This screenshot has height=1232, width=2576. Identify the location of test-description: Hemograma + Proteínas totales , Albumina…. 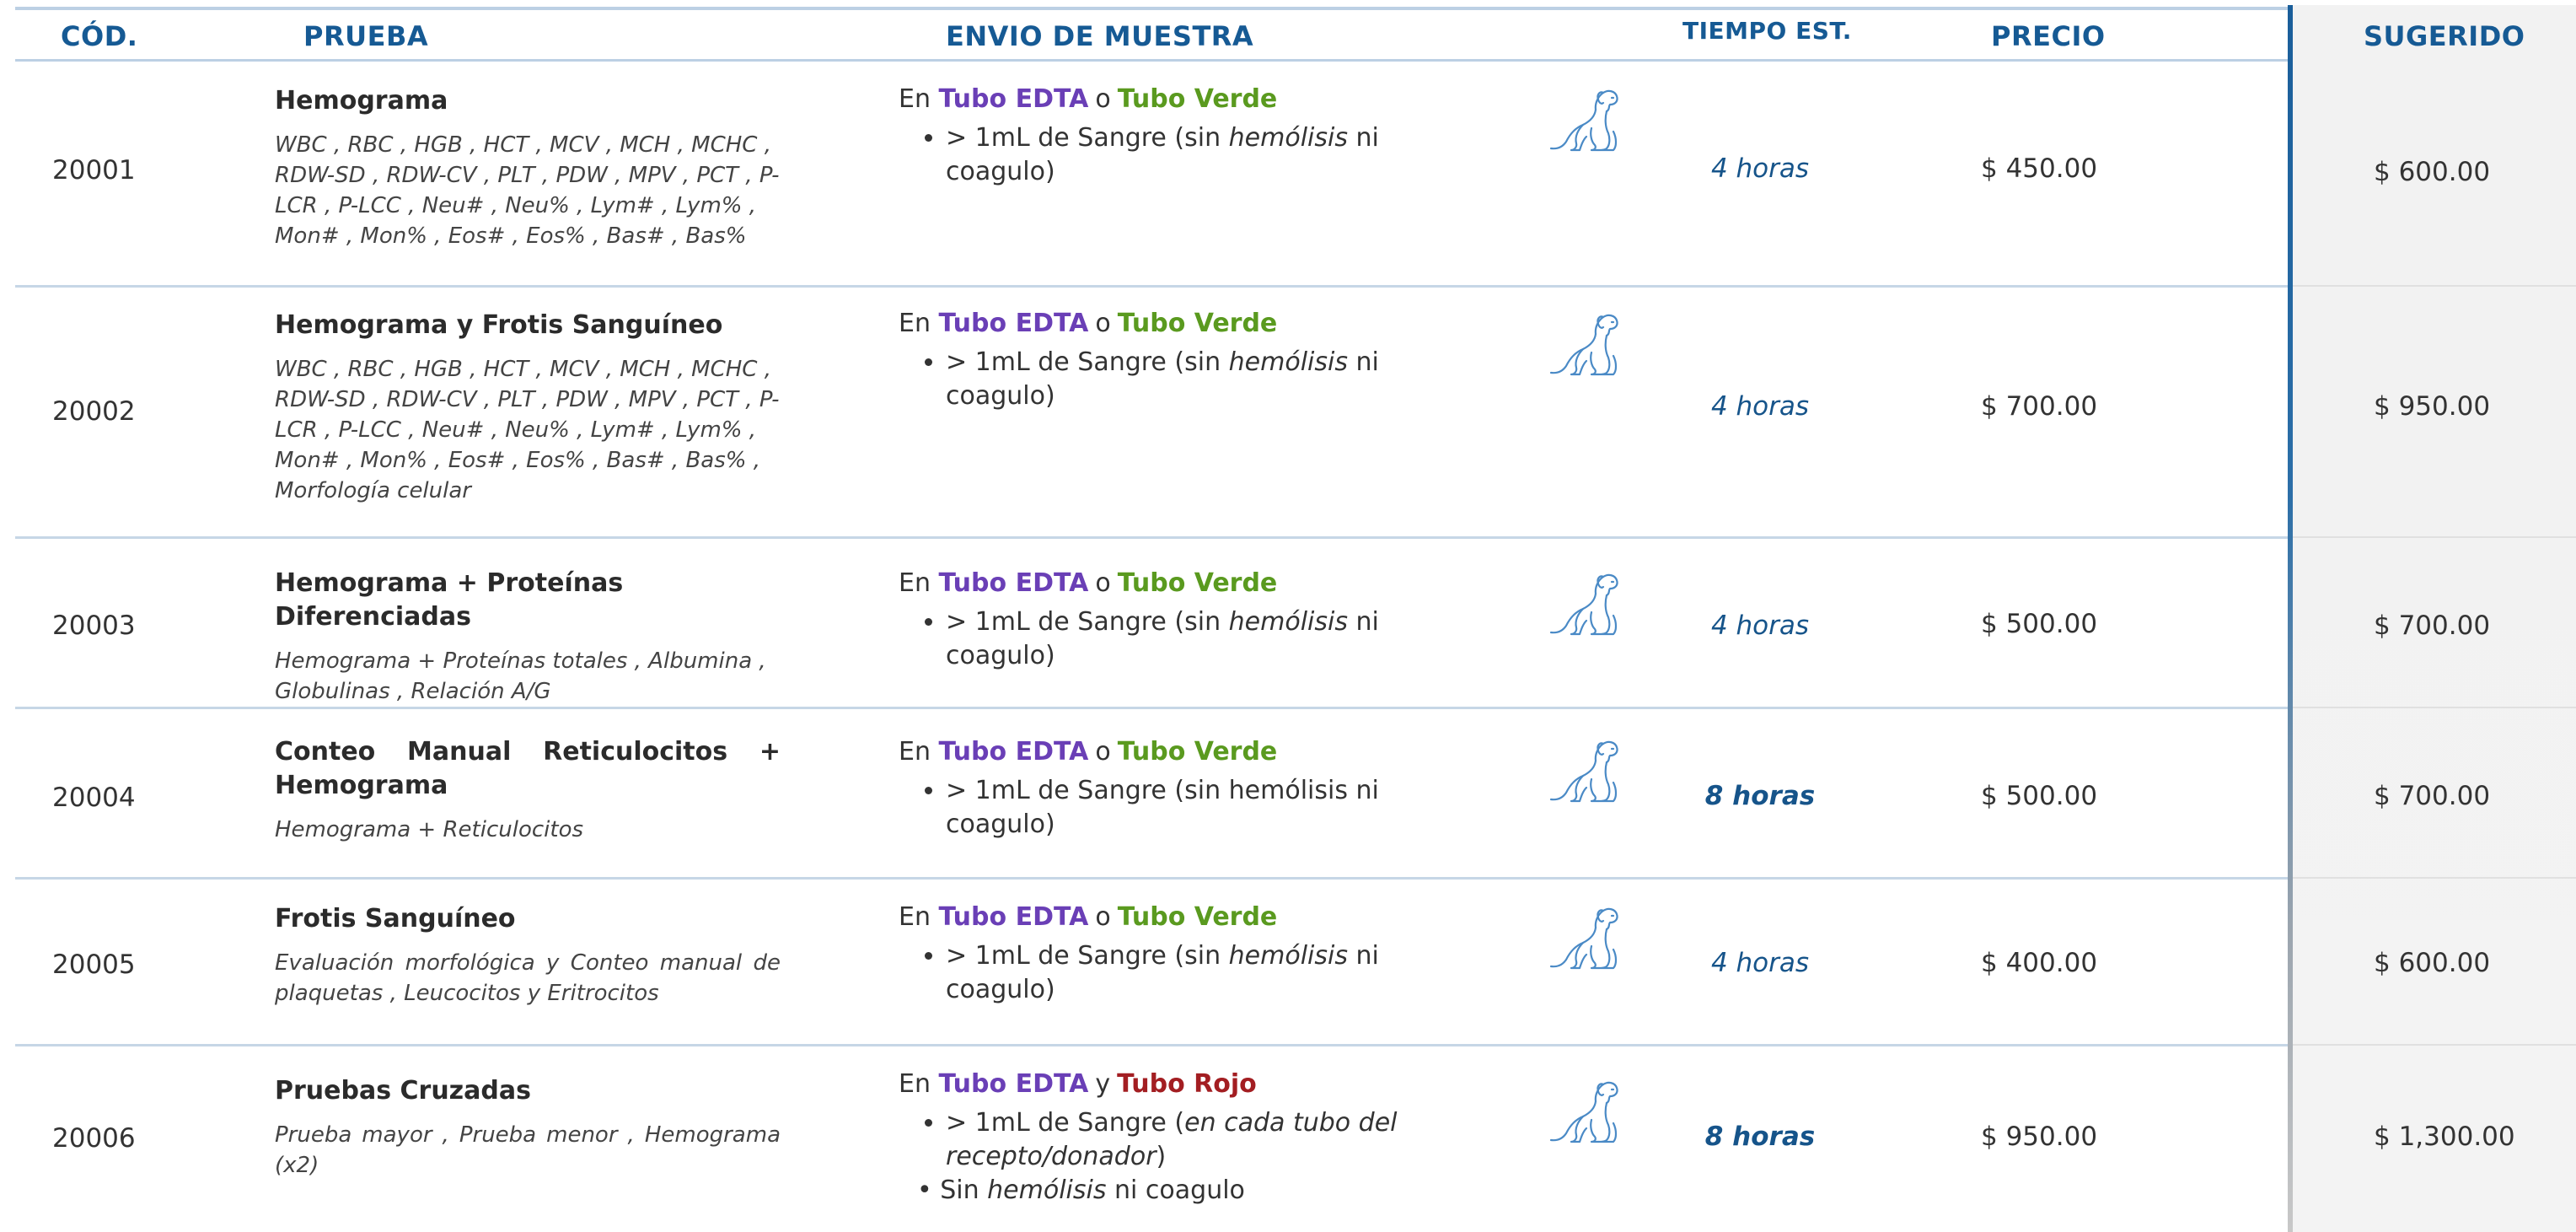
(520, 676).